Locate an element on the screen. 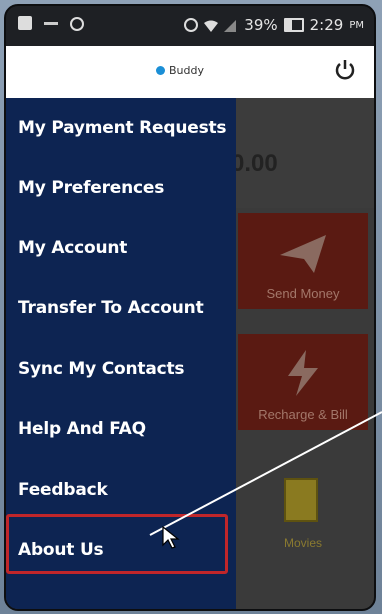  movies-icon is located at coordinates (301, 500).